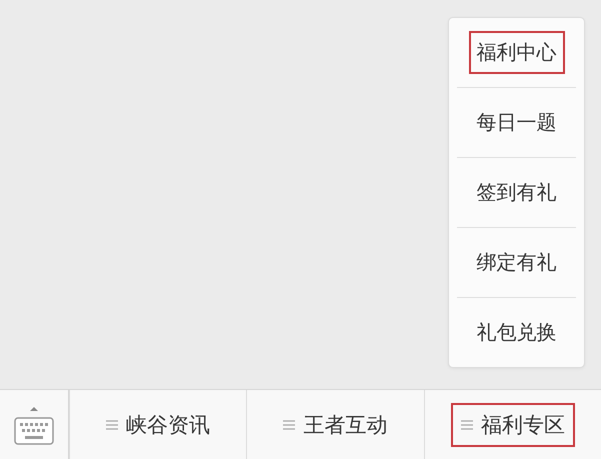 Image resolution: width=601 pixels, height=459 pixels. Describe the element at coordinates (516, 332) in the screenshot. I see `menu-item: 礼包兑换` at that location.